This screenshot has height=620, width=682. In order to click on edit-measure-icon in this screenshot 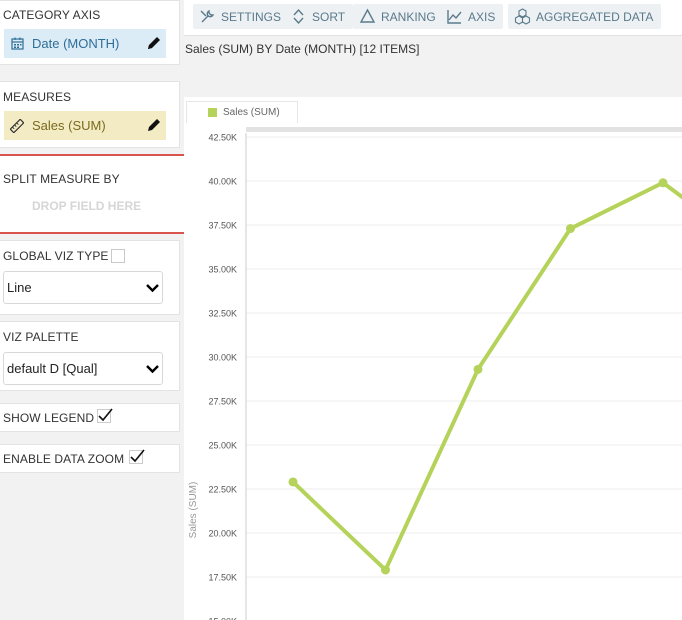, I will do `click(154, 125)`.